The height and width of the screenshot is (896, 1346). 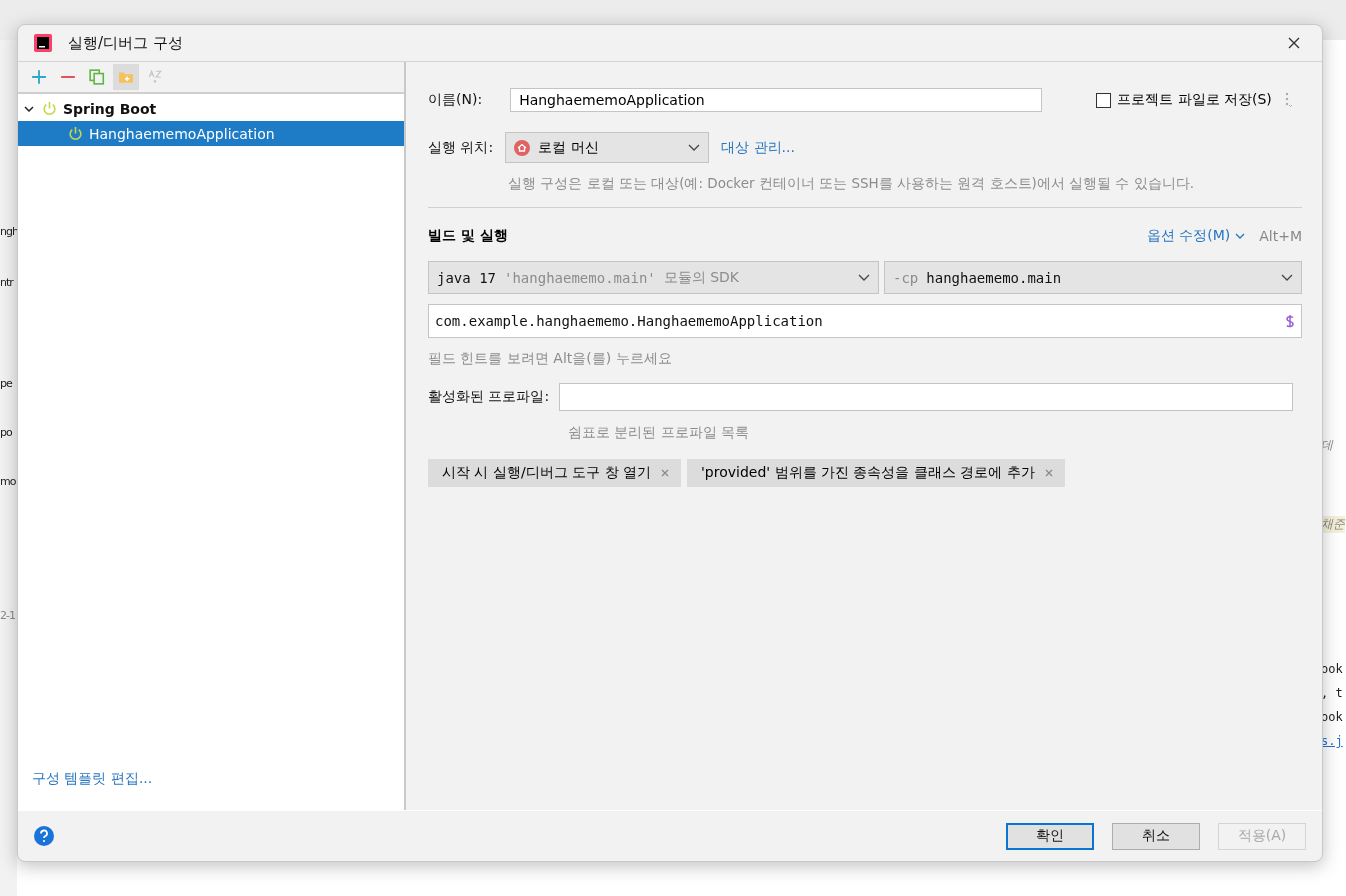 What do you see at coordinates (550, 359) in the screenshot?
I see `field-hint: 필드 힌트를 보려면 Alt을(를) 누르세요` at bounding box center [550, 359].